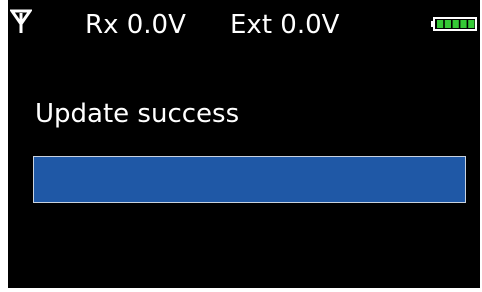 Image resolution: width=482 pixels, height=292 pixels. What do you see at coordinates (285, 25) in the screenshot?
I see `ext-voltage: Ext 0.0V` at bounding box center [285, 25].